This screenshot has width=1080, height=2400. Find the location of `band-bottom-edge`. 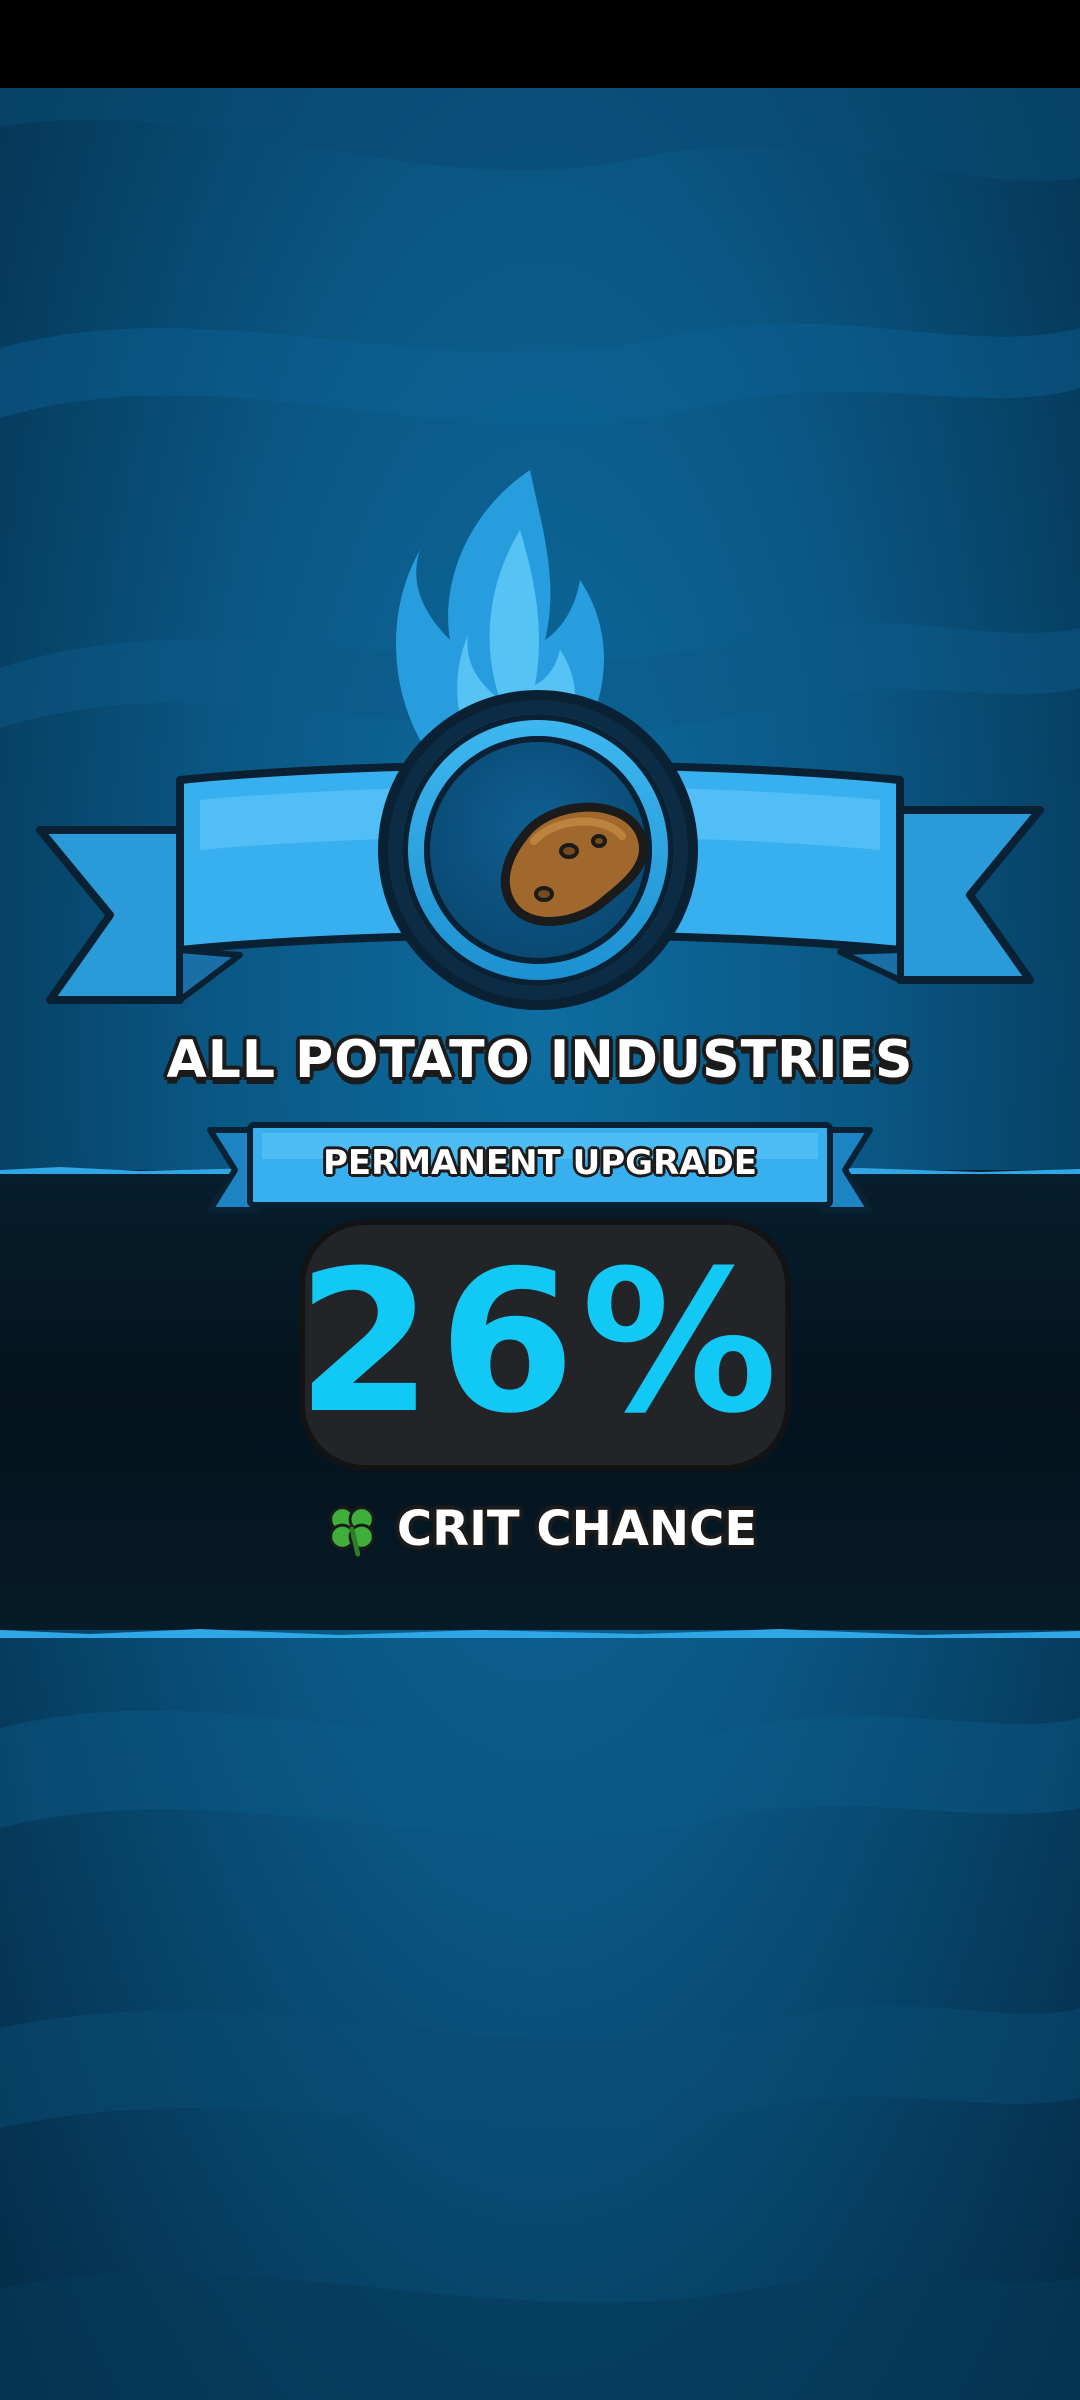

band-bottom-edge is located at coordinates (540, 1633).